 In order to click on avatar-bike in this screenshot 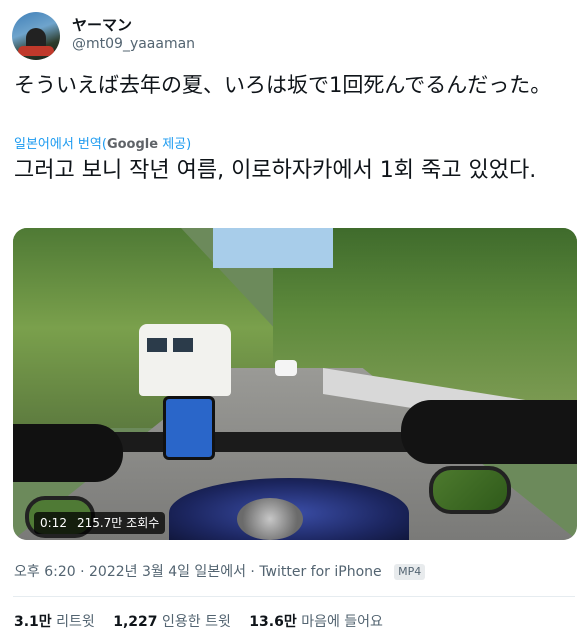, I will do `click(36, 51)`.